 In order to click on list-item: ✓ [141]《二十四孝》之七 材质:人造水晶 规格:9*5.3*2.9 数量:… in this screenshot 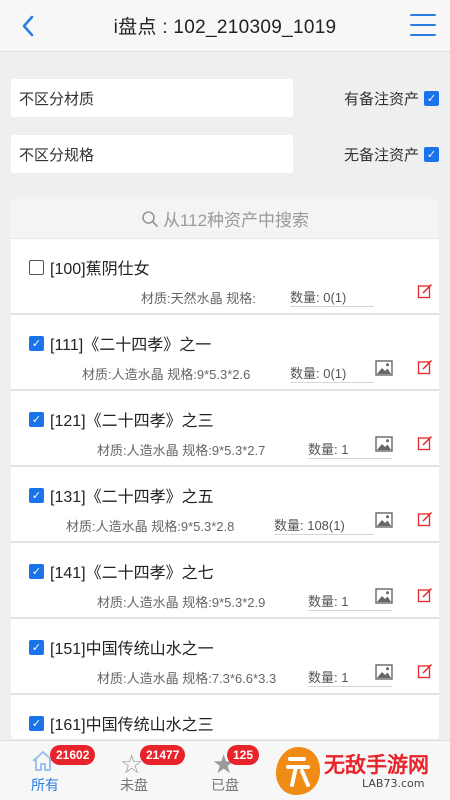, I will do `click(225, 581)`.